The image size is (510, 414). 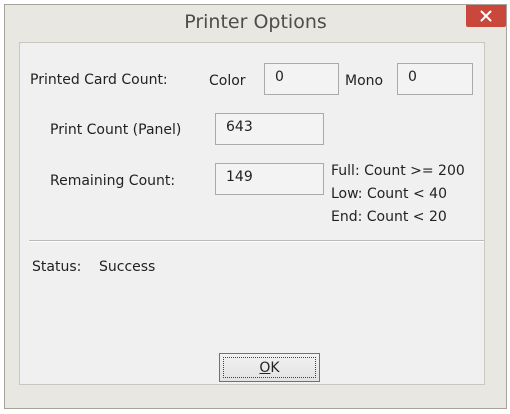 I want to click on status-label: Status:, so click(x=57, y=267).